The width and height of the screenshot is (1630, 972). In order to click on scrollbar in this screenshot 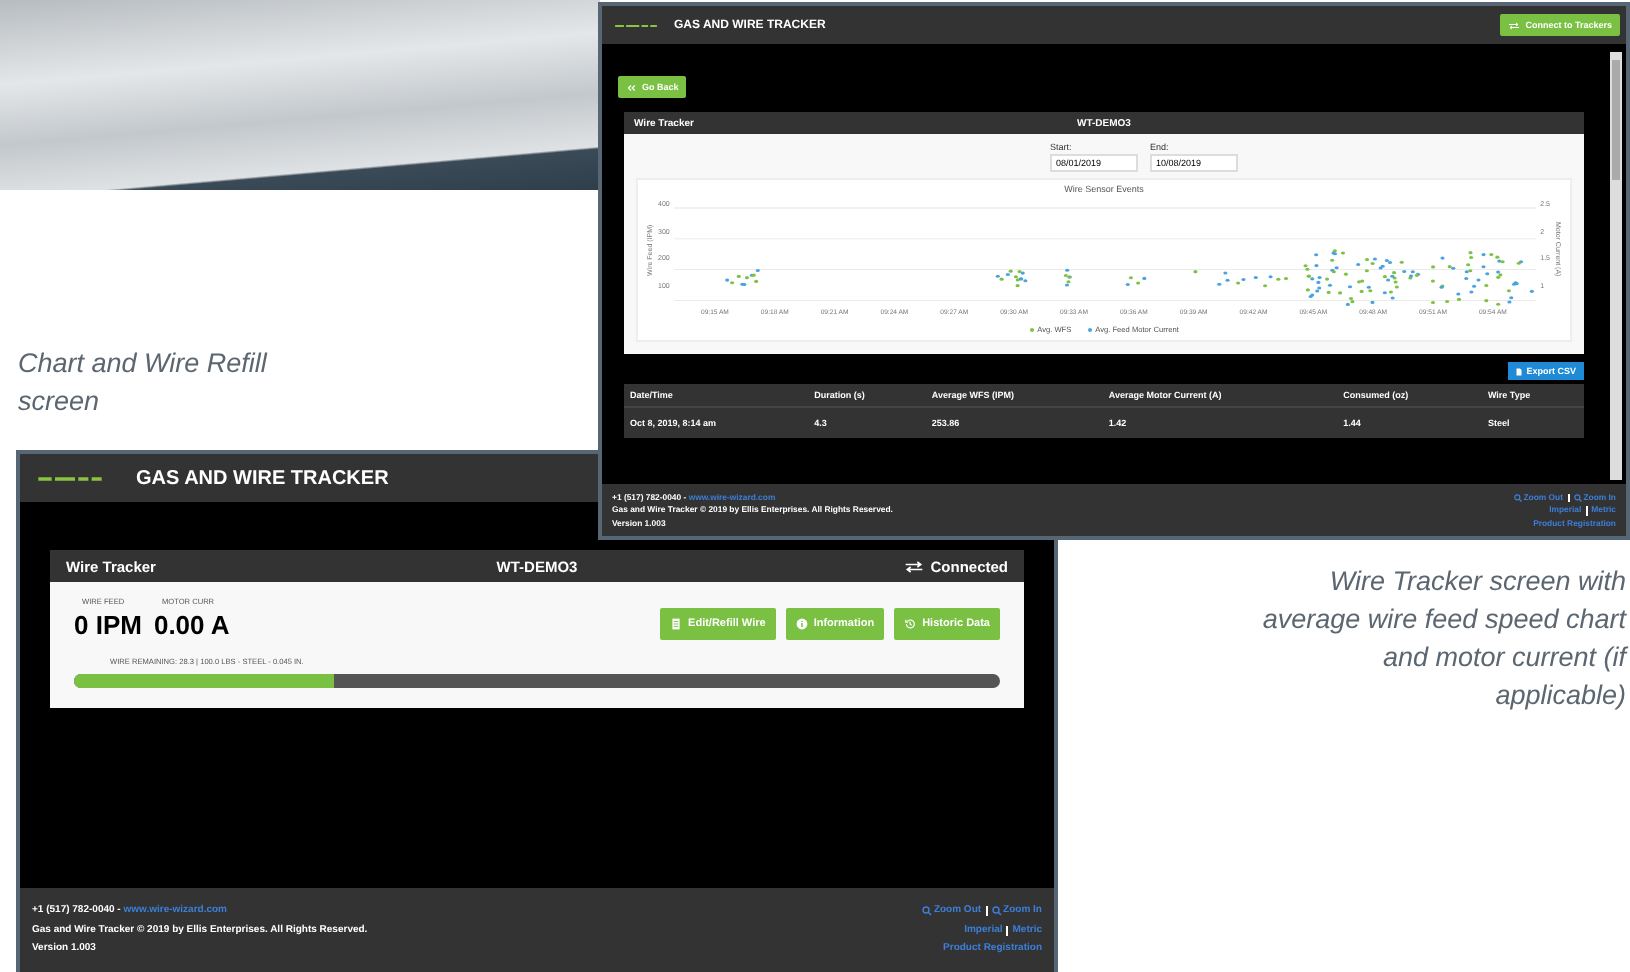, I will do `click(1616, 266)`.